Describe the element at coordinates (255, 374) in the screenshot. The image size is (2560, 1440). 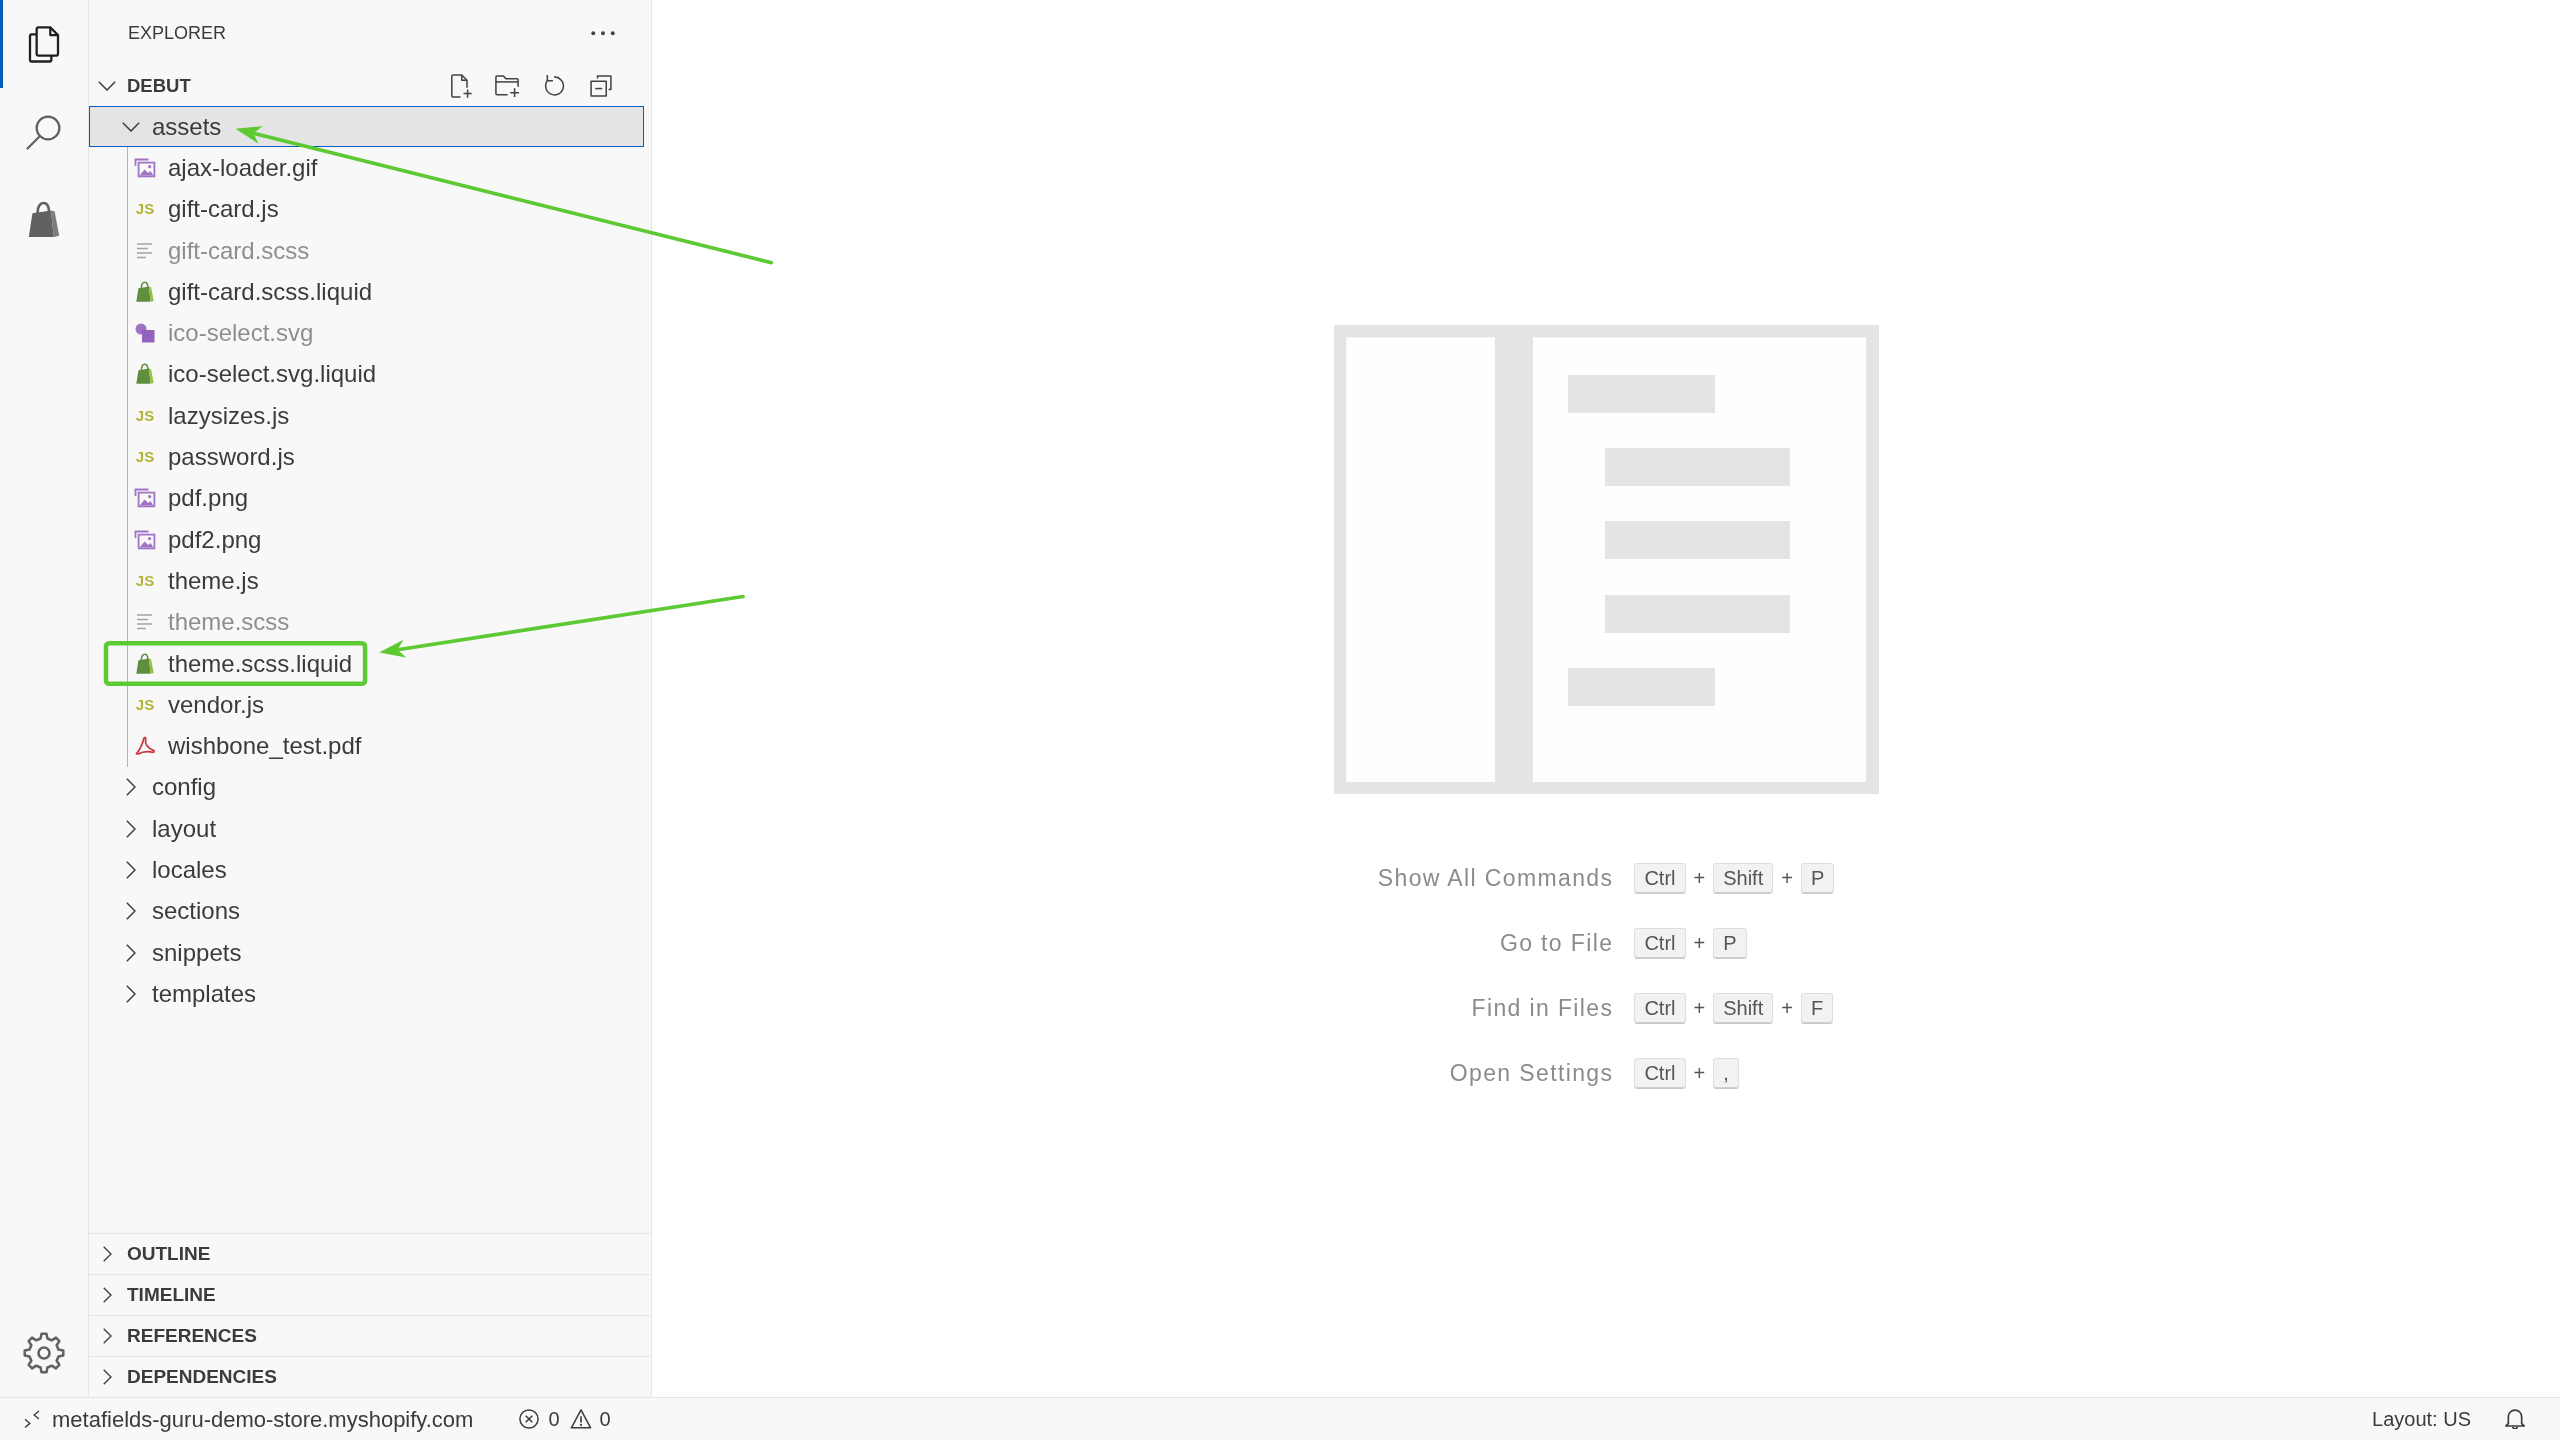
I see `file-item: ico-select.svg.liquid` at that location.